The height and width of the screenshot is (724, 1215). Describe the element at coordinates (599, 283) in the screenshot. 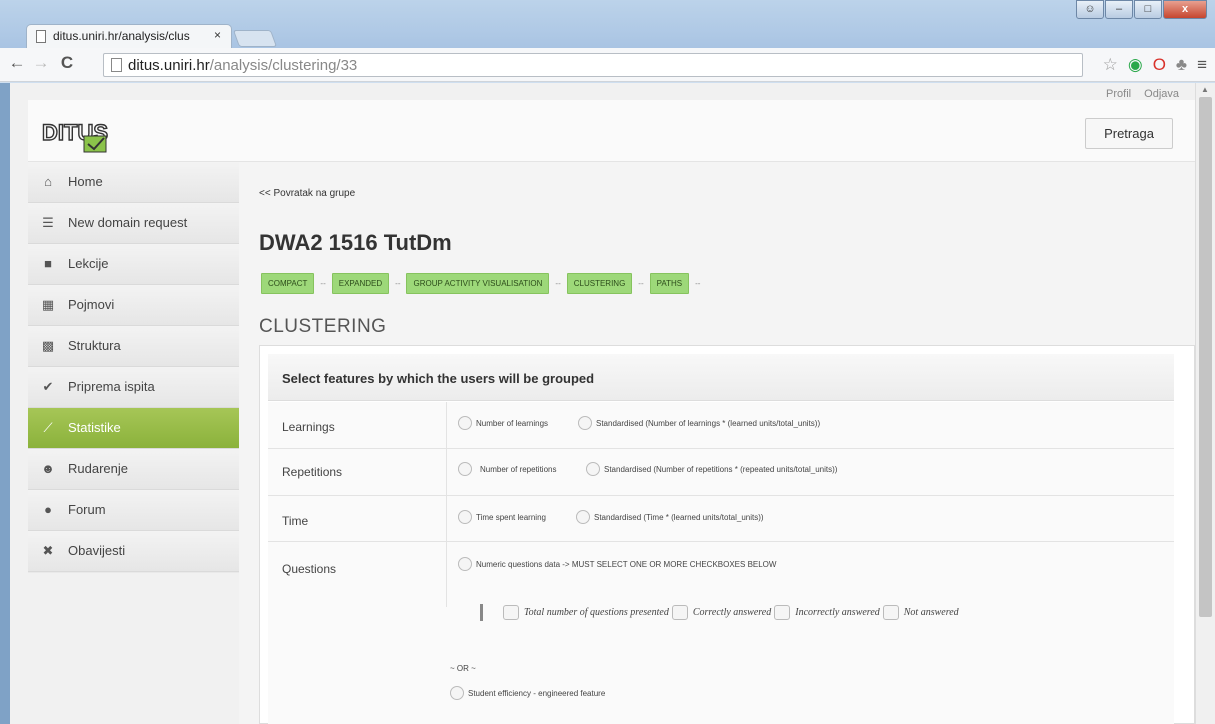

I see `tab-clustering: CLUSTERING` at that location.